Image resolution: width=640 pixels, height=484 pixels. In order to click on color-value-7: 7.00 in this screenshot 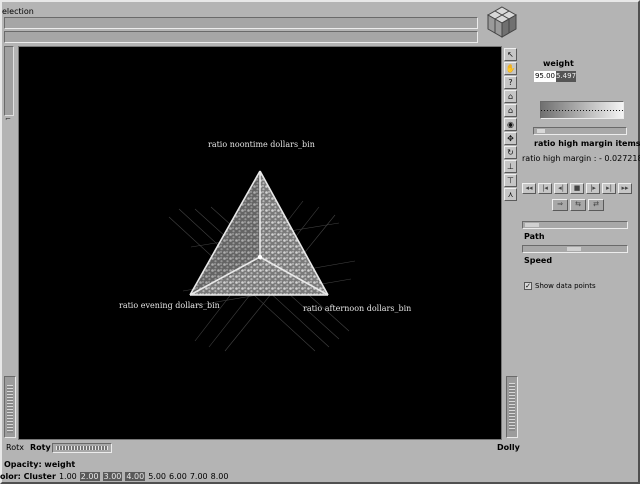, I will do `click(199, 476)`.